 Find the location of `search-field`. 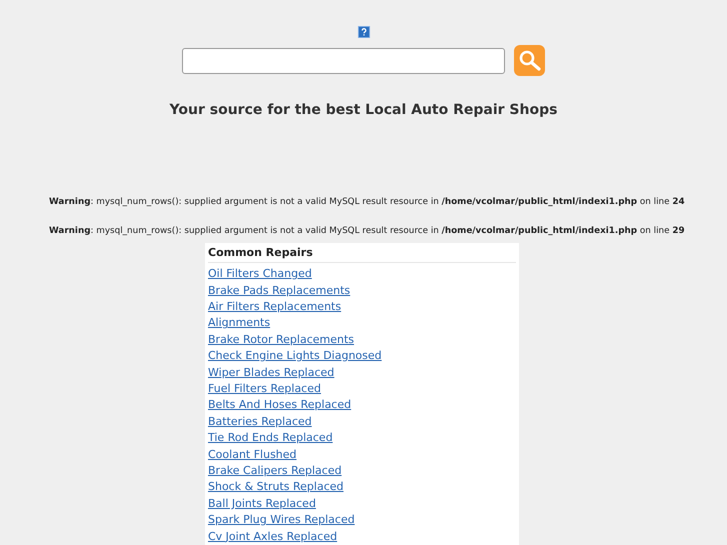

search-field is located at coordinates (343, 61).